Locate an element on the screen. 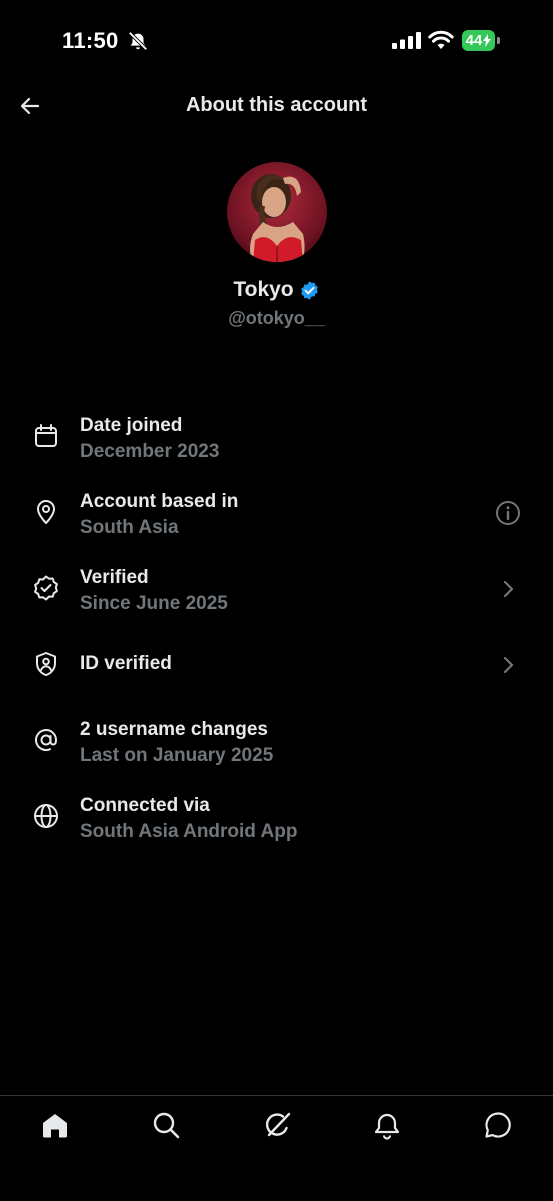 The width and height of the screenshot is (553, 1201). verified-seal-icon is located at coordinates (46, 588).